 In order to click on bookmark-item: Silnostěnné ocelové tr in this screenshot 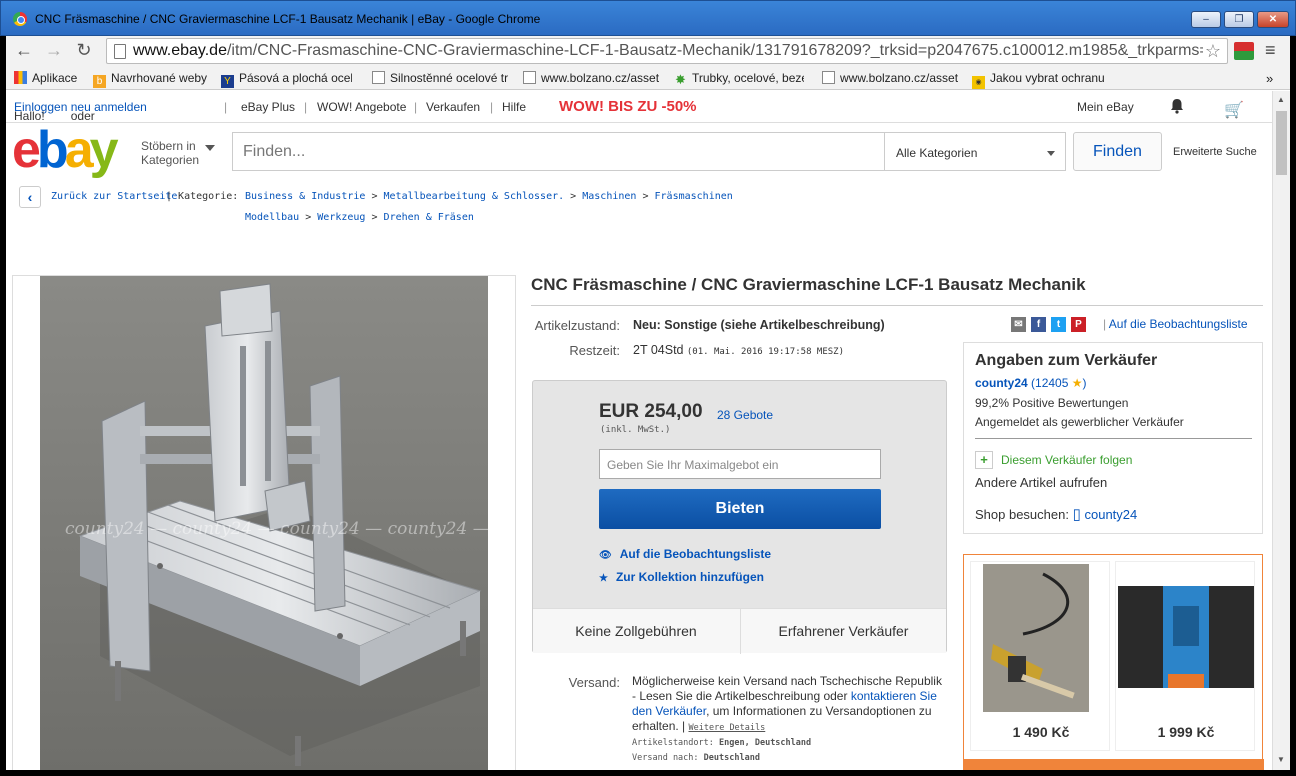, I will do `click(440, 78)`.